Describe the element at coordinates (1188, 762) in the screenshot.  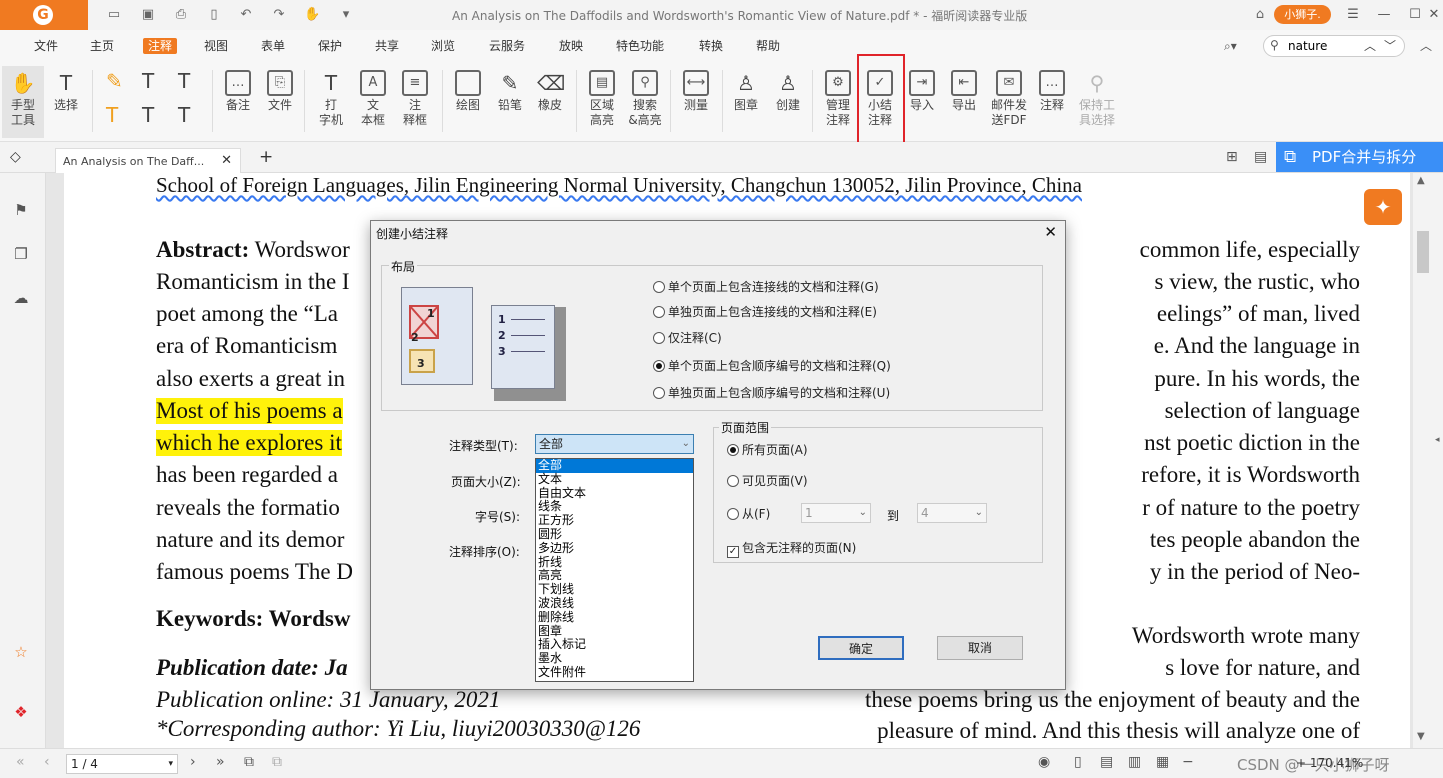
I see `zoom-out-icon: −` at that location.